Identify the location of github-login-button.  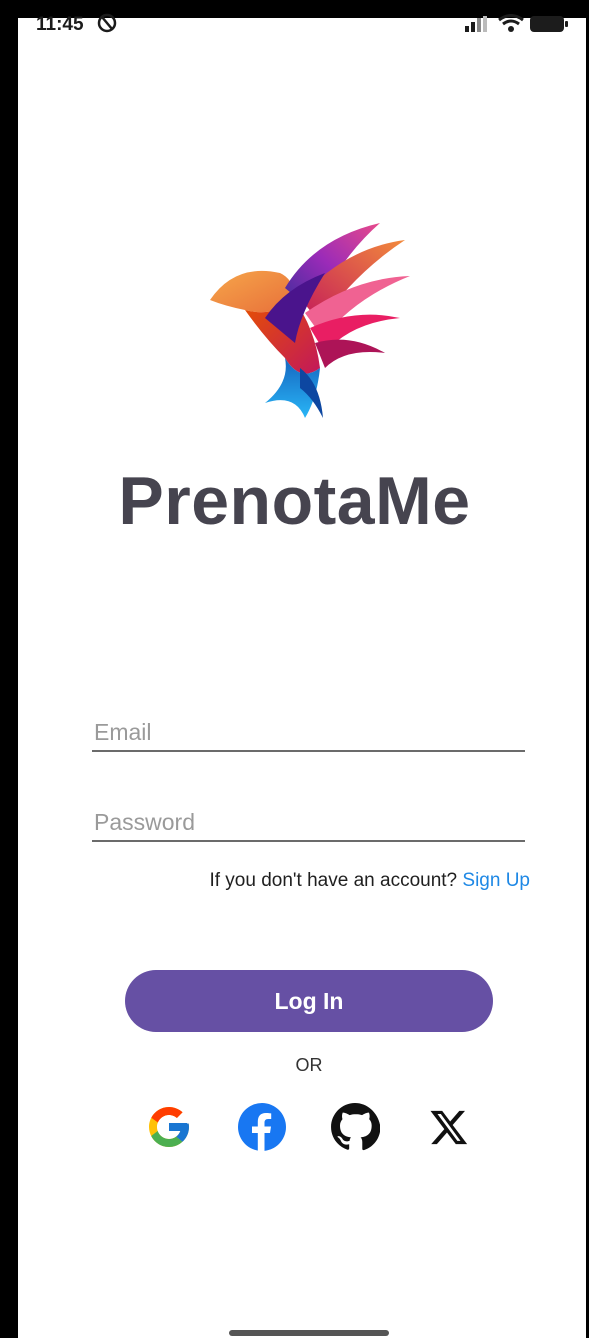
(355, 1127).